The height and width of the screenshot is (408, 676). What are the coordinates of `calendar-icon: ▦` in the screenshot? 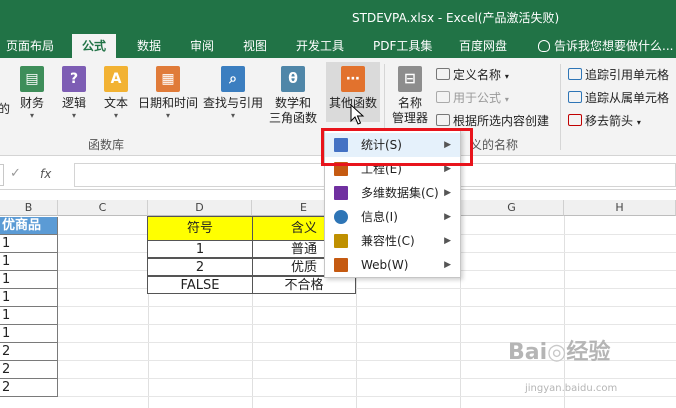 It's located at (168, 79).